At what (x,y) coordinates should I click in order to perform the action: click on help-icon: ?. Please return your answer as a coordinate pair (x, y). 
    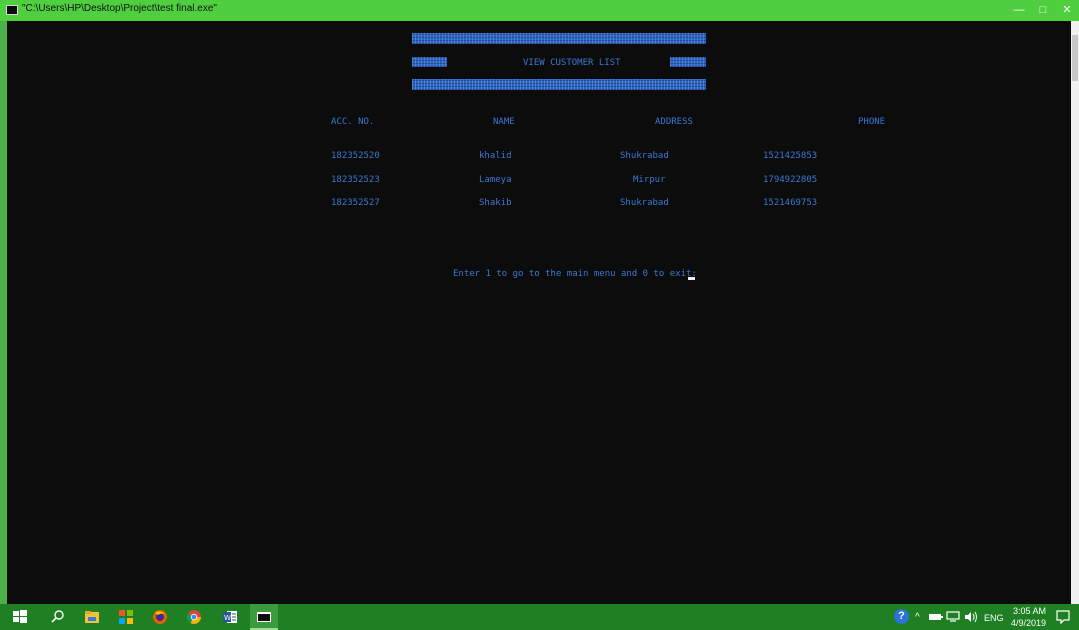
    Looking at the image, I should click on (901, 616).